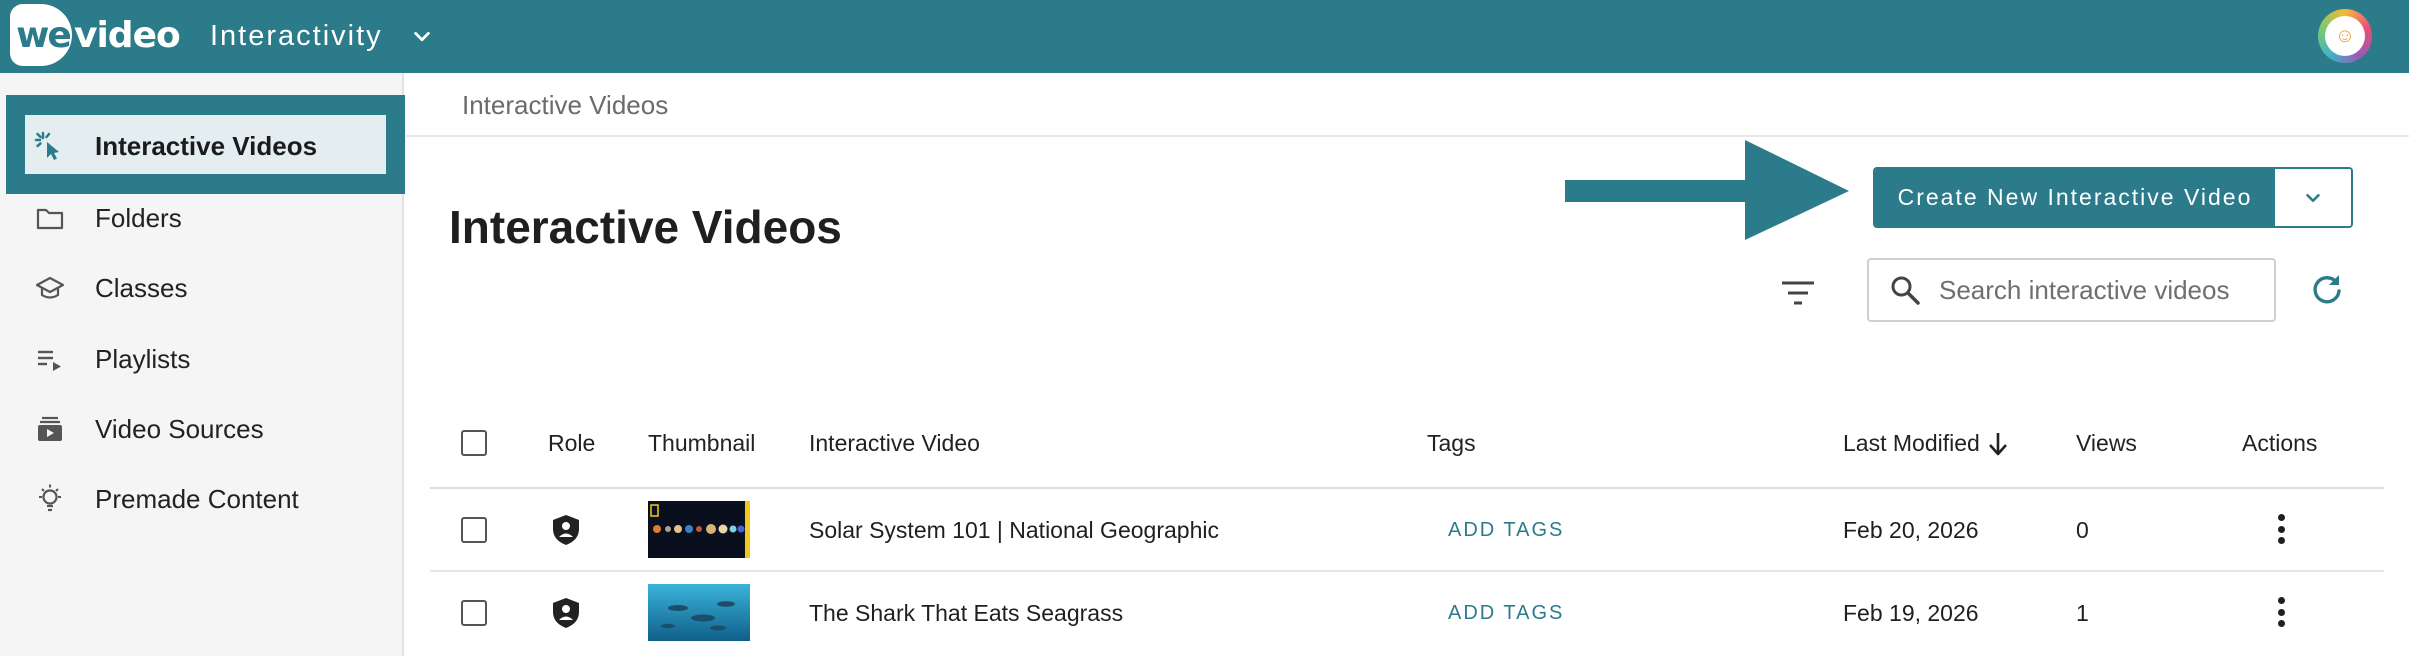 The image size is (2409, 656). I want to click on folder-icon, so click(50, 218).